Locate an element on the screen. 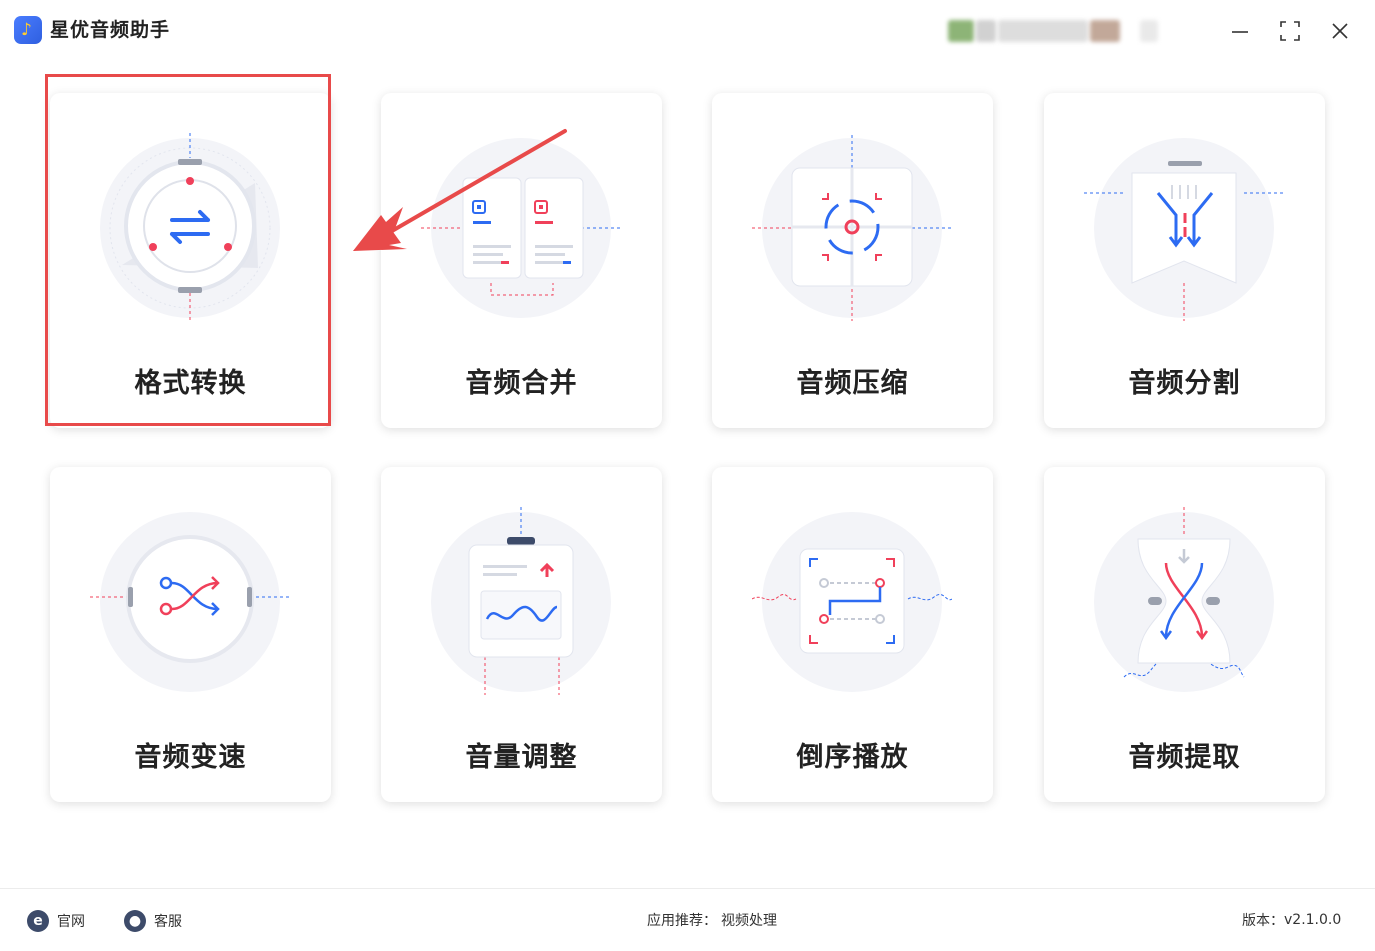 This screenshot has height=951, width=1375. close-icon is located at coordinates (1340, 31).